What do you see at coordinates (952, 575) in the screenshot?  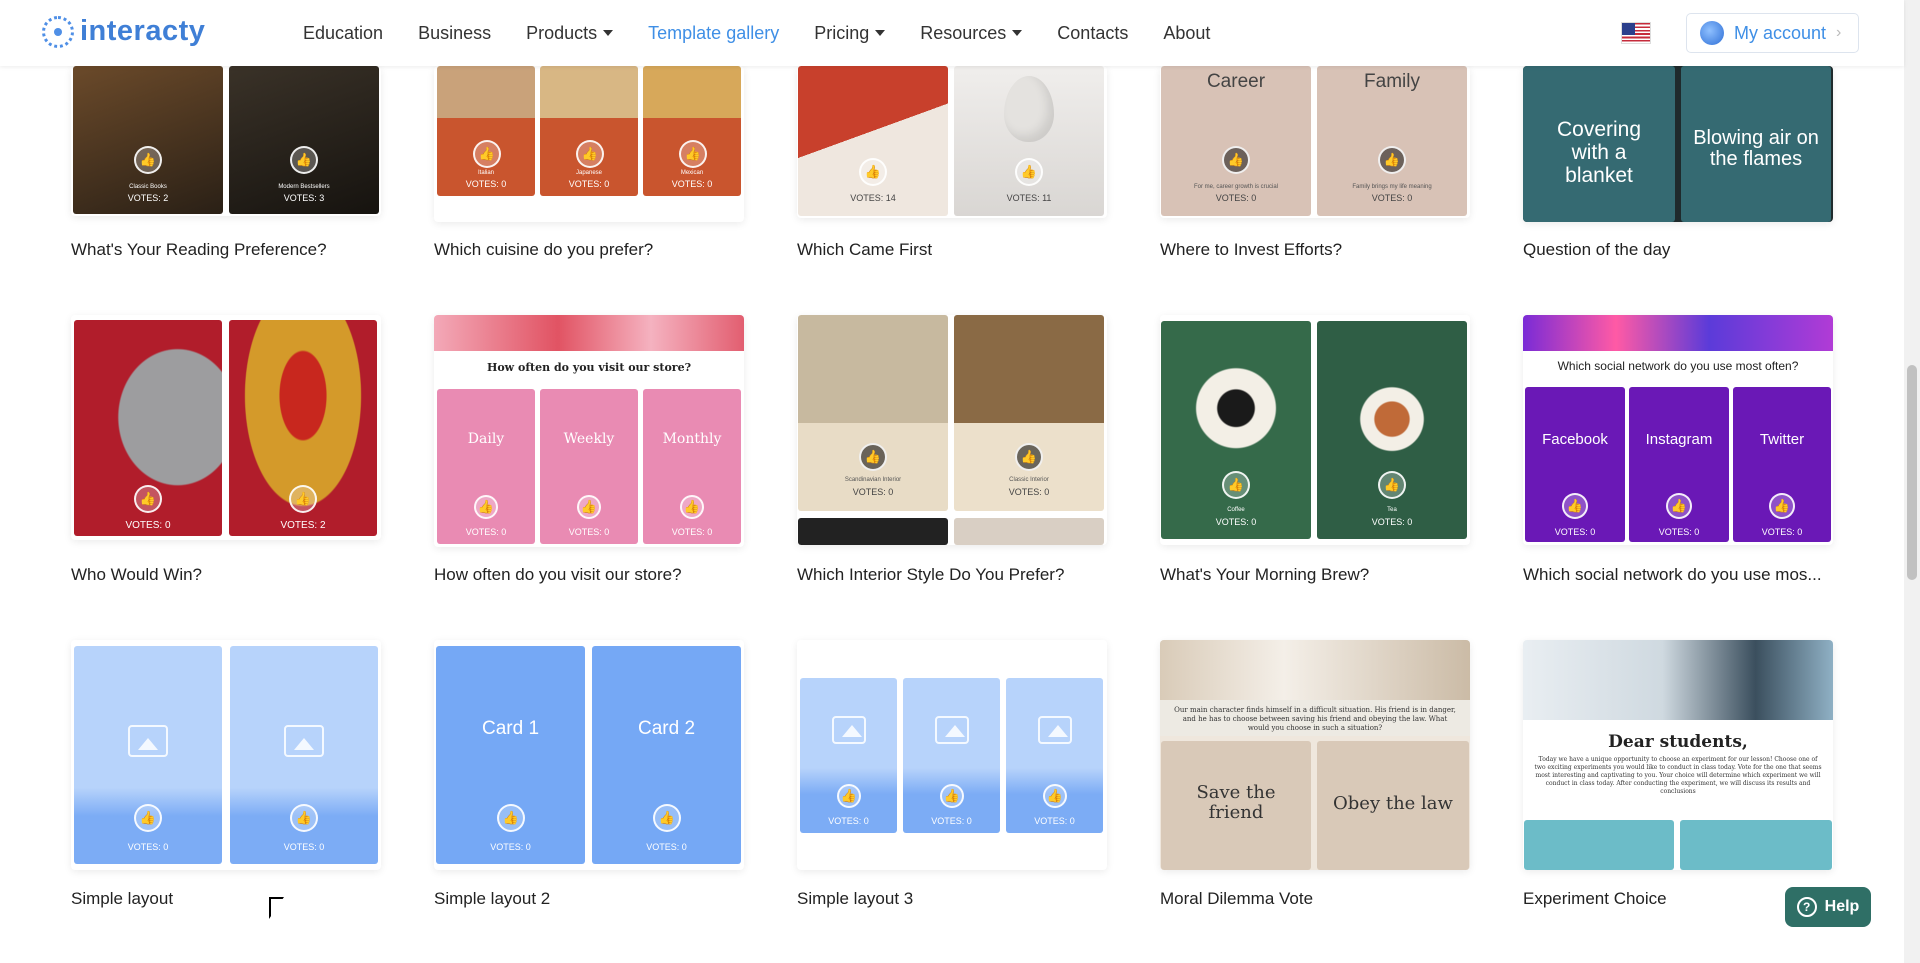 I see `template-title: Which Interior Style Do You Prefer?` at bounding box center [952, 575].